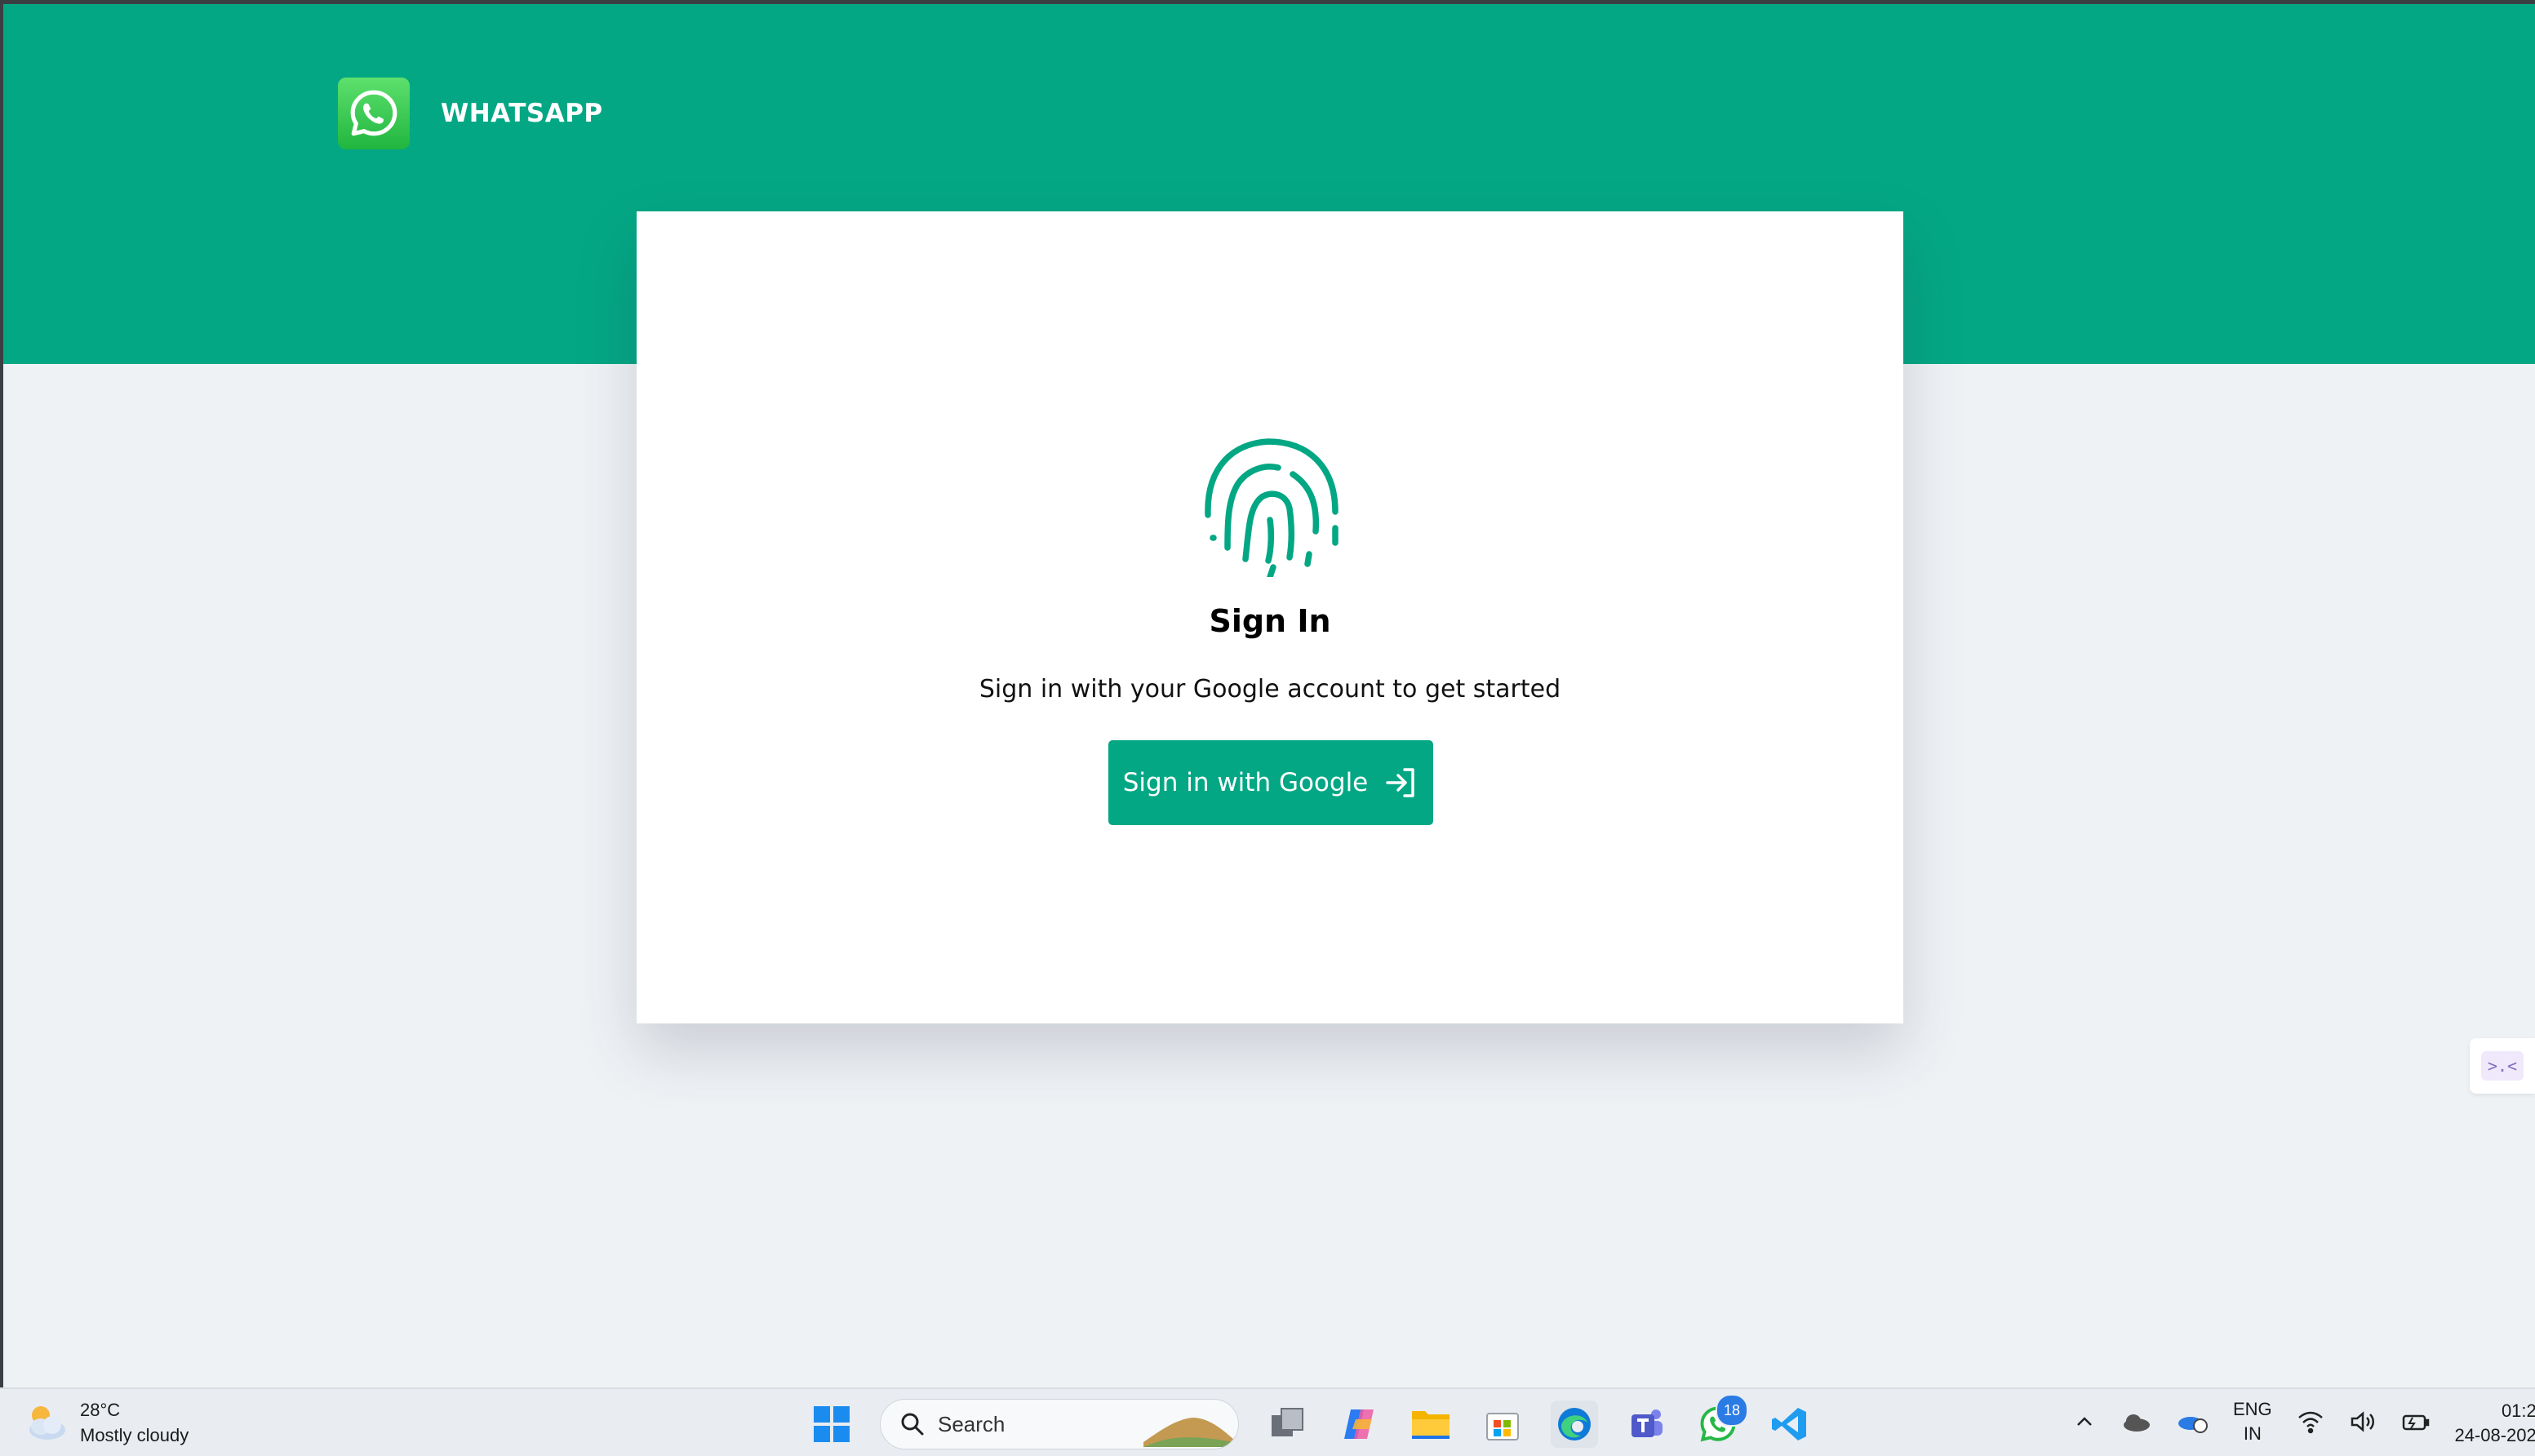 This screenshot has height=1456, width=2535. Describe the element at coordinates (1188, 1433) in the screenshot. I see `search-highlight-art` at that location.